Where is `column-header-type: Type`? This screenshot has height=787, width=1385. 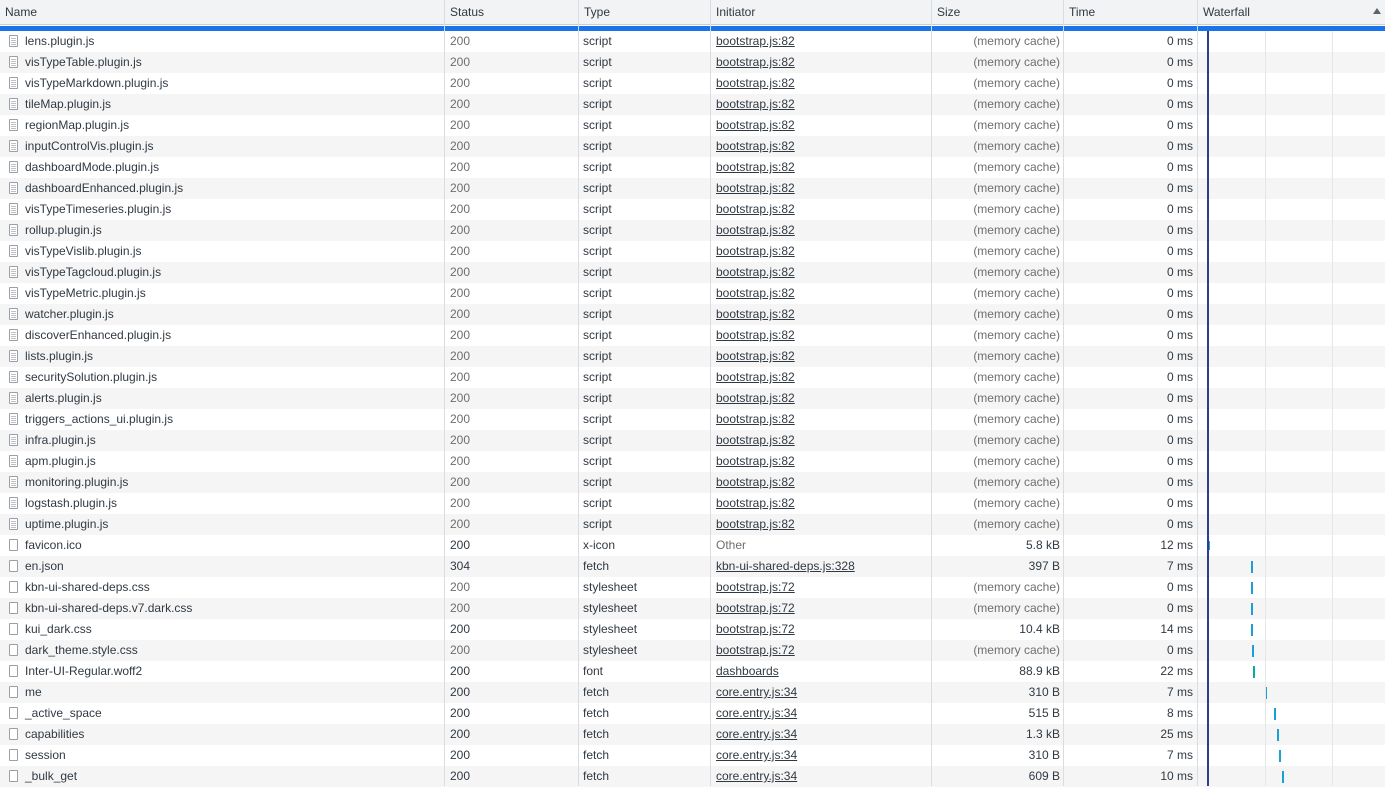
column-header-type: Type is located at coordinates (645, 12).